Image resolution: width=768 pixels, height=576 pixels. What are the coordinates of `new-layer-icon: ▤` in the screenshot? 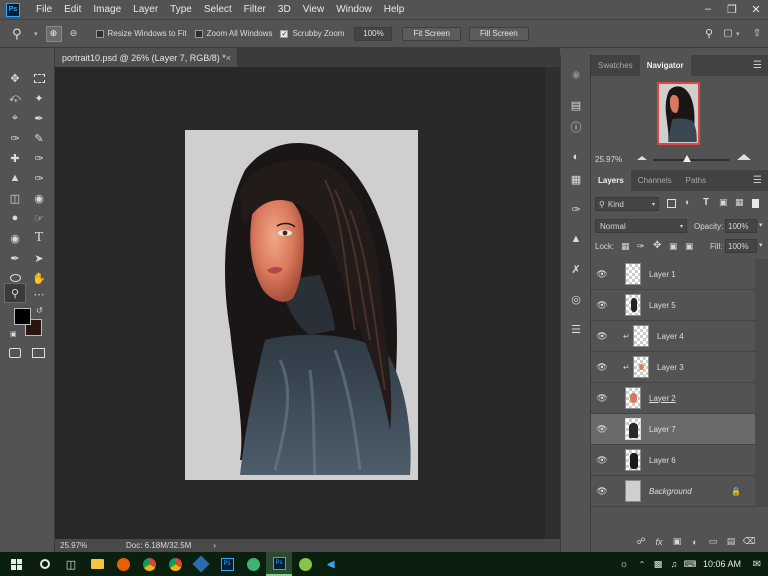 It's located at (731, 541).